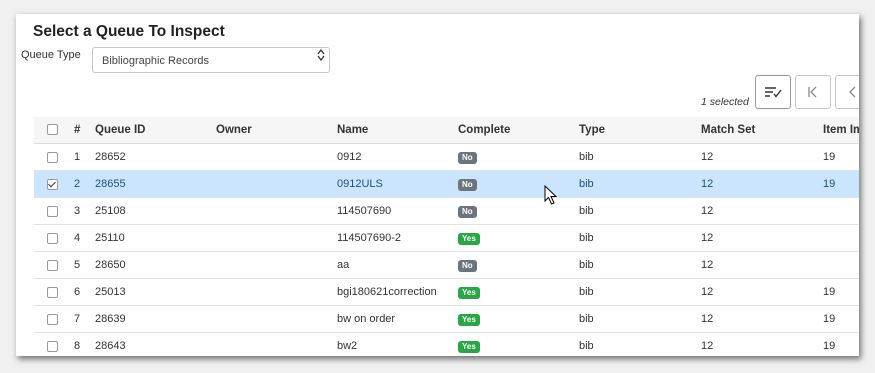 The image size is (875, 373). What do you see at coordinates (155, 184) in the screenshot?
I see `cell-queue-id: 28655` at bounding box center [155, 184].